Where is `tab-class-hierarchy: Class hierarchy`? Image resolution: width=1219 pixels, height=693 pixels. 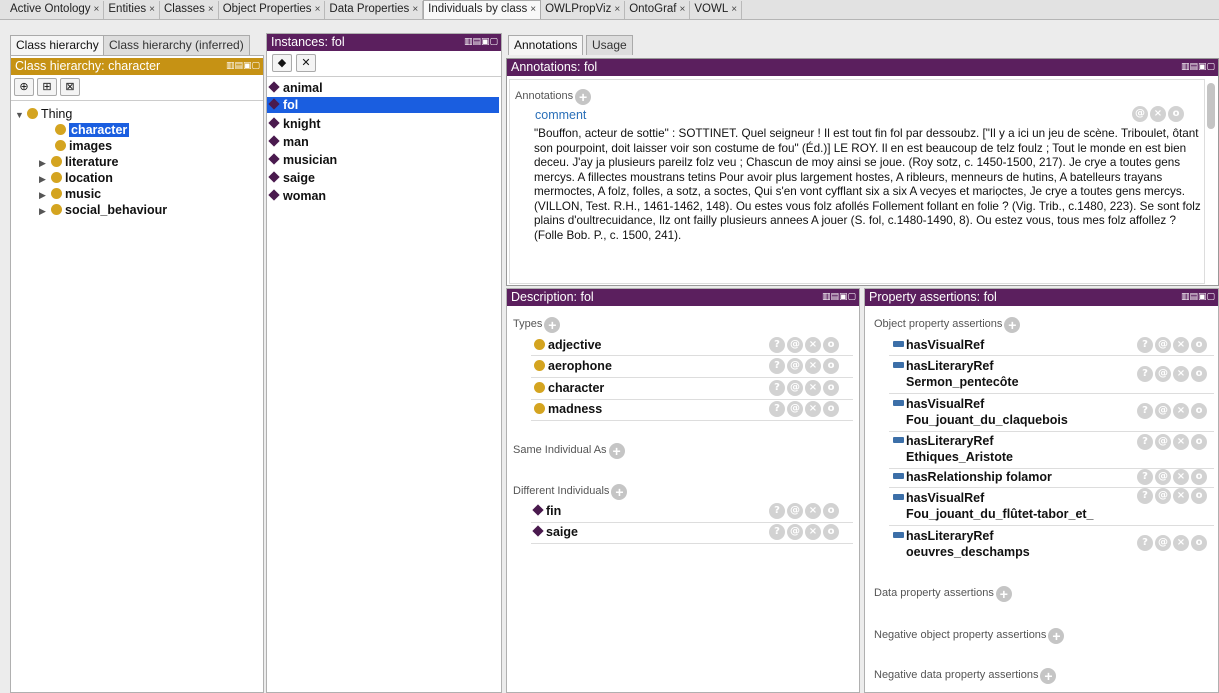 tab-class-hierarchy: Class hierarchy is located at coordinates (57, 45).